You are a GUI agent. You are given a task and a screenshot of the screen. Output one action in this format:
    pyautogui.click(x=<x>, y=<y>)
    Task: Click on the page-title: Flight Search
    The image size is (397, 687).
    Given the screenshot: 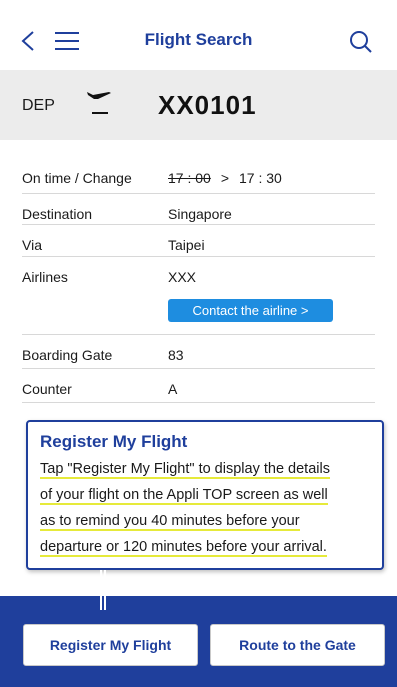 What is the action you would take?
    pyautogui.click(x=198, y=39)
    